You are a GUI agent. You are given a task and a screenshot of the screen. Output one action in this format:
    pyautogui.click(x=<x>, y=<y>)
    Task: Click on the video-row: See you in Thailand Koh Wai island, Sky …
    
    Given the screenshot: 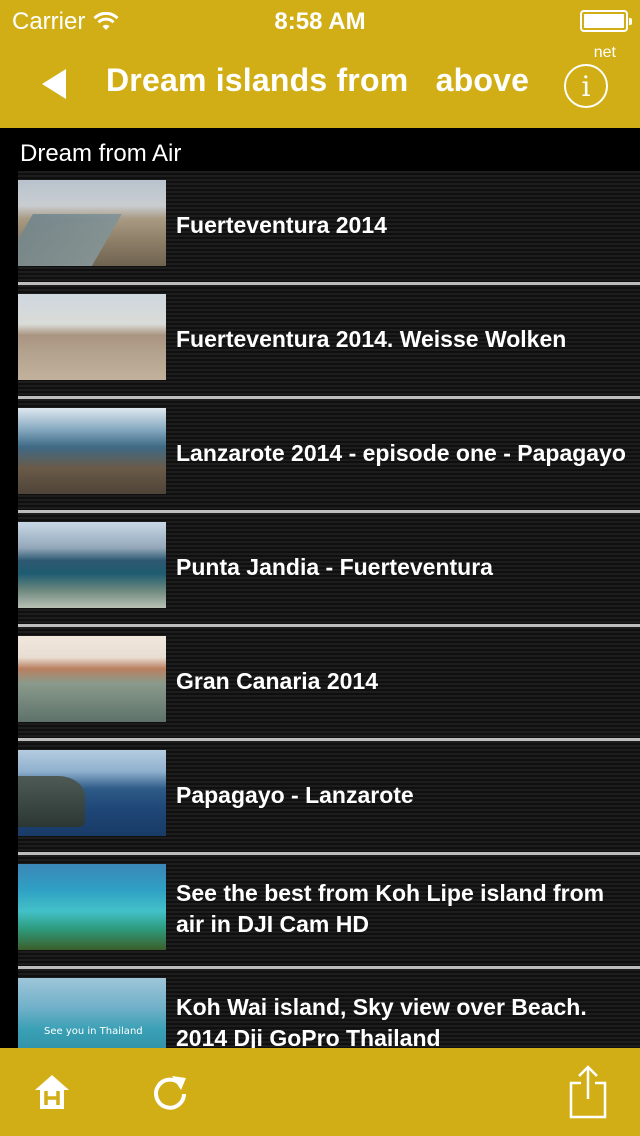 What is the action you would take?
    pyautogui.click(x=329, y=1007)
    